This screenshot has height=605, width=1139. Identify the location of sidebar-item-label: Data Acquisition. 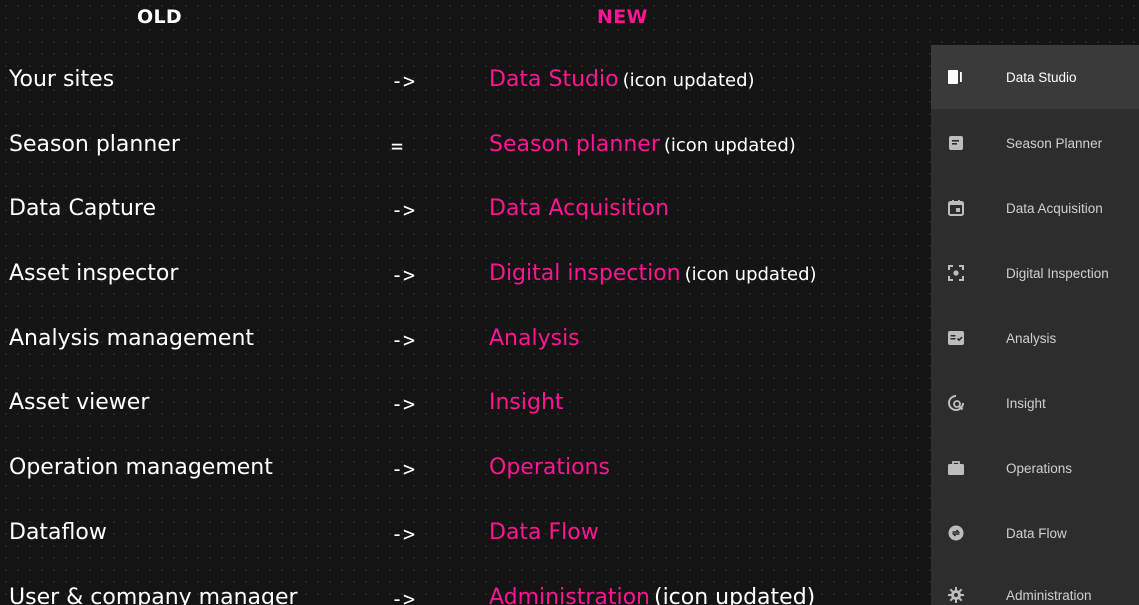
(1054, 208).